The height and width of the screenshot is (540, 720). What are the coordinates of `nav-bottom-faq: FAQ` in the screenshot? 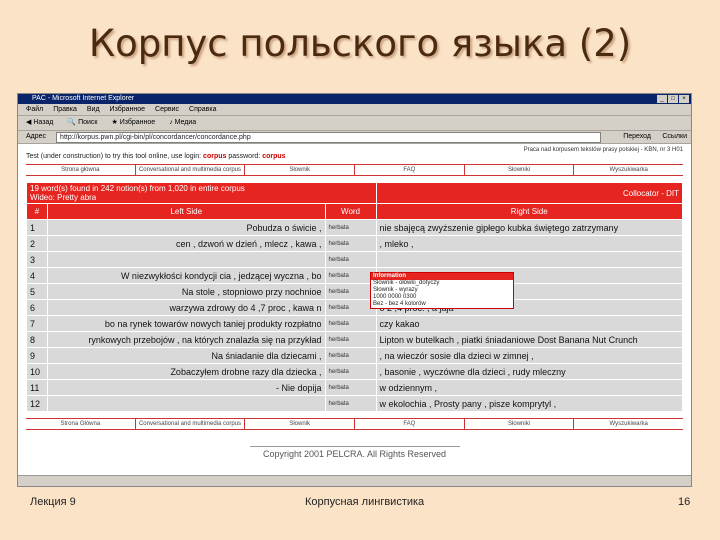 It's located at (410, 424).